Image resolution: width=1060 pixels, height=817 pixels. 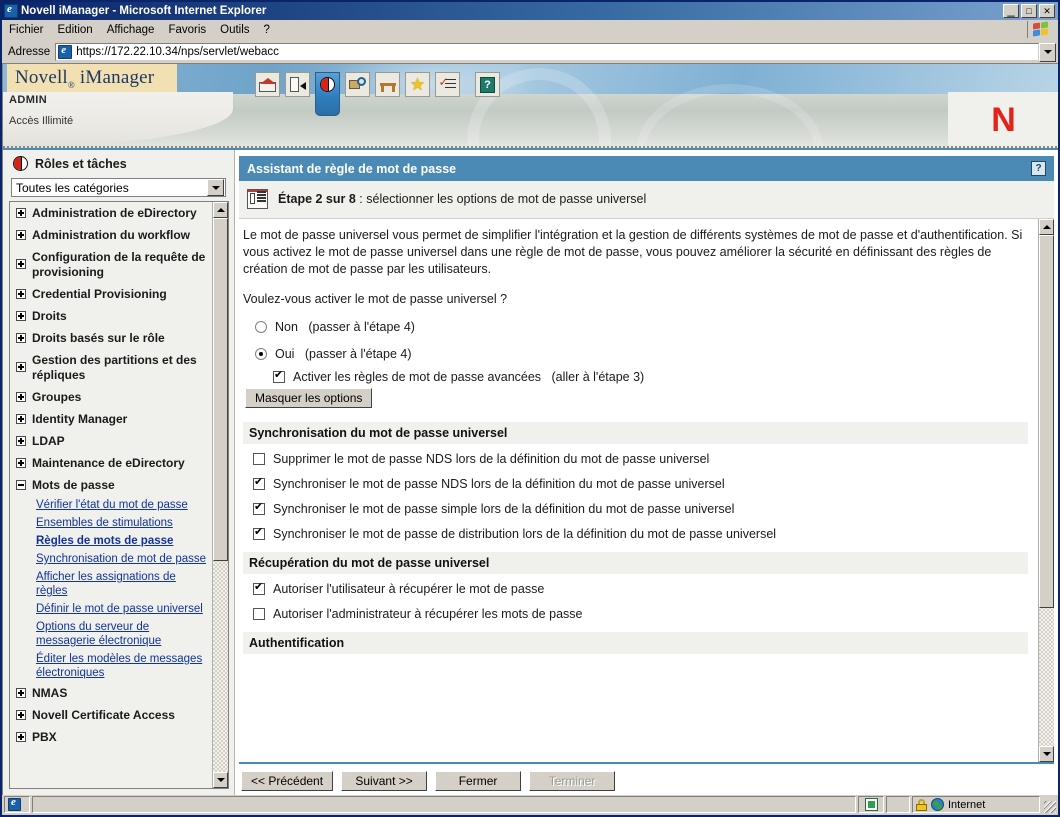 What do you see at coordinates (112, 737) in the screenshot?
I see `sidebar-item-pbx: PBX` at bounding box center [112, 737].